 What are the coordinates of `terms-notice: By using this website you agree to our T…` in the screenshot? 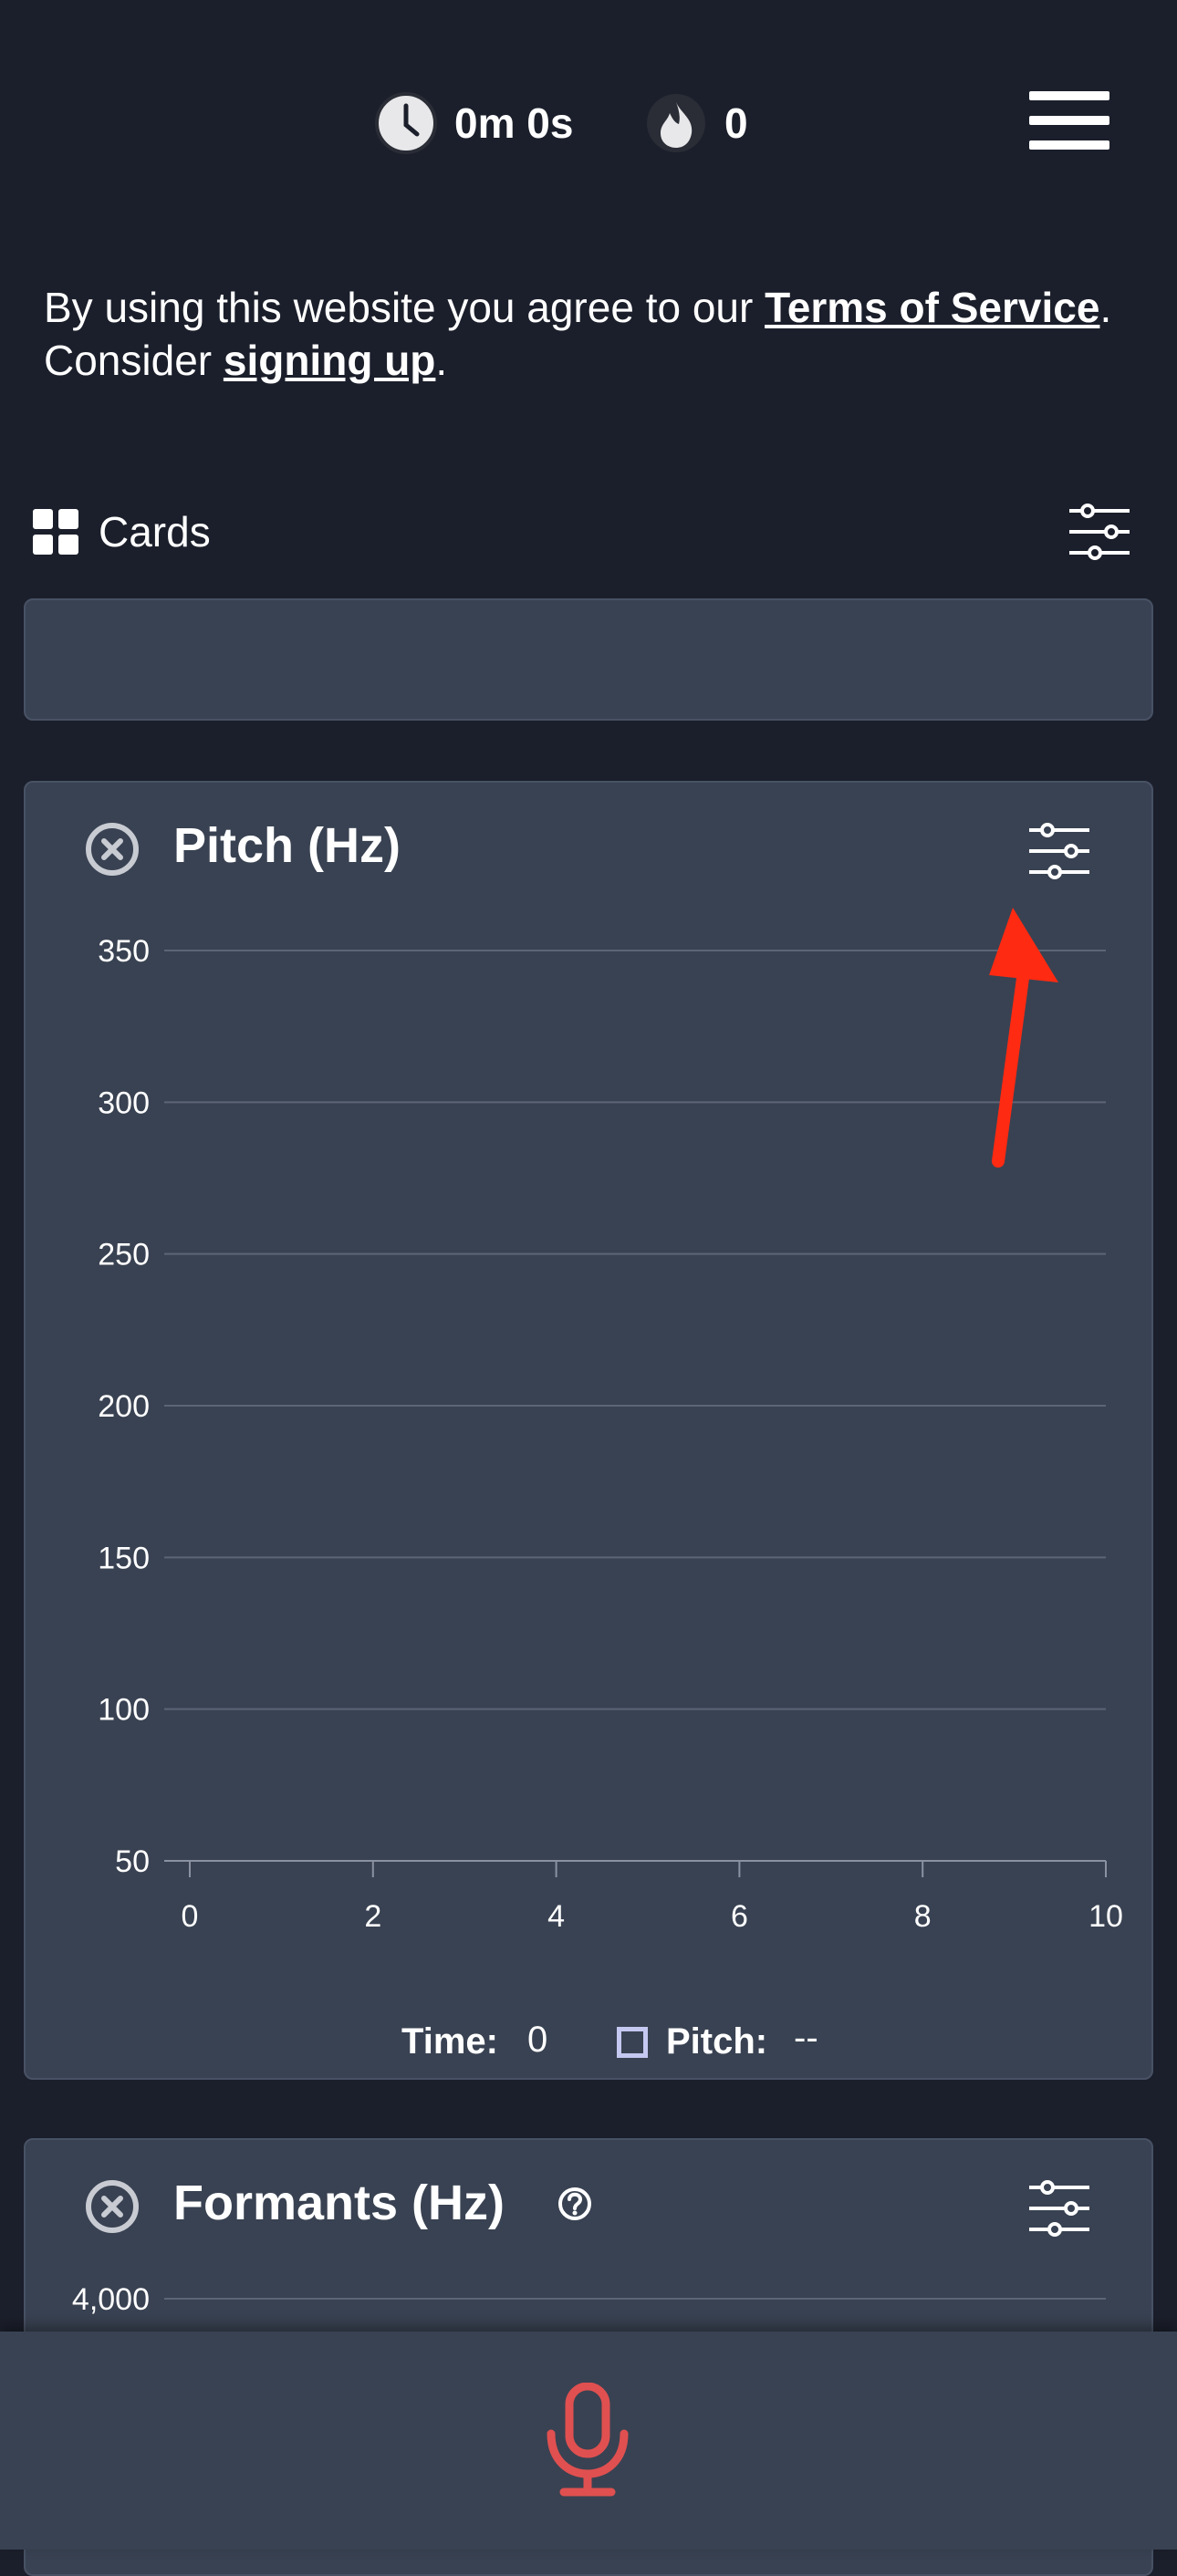 It's located at (582, 334).